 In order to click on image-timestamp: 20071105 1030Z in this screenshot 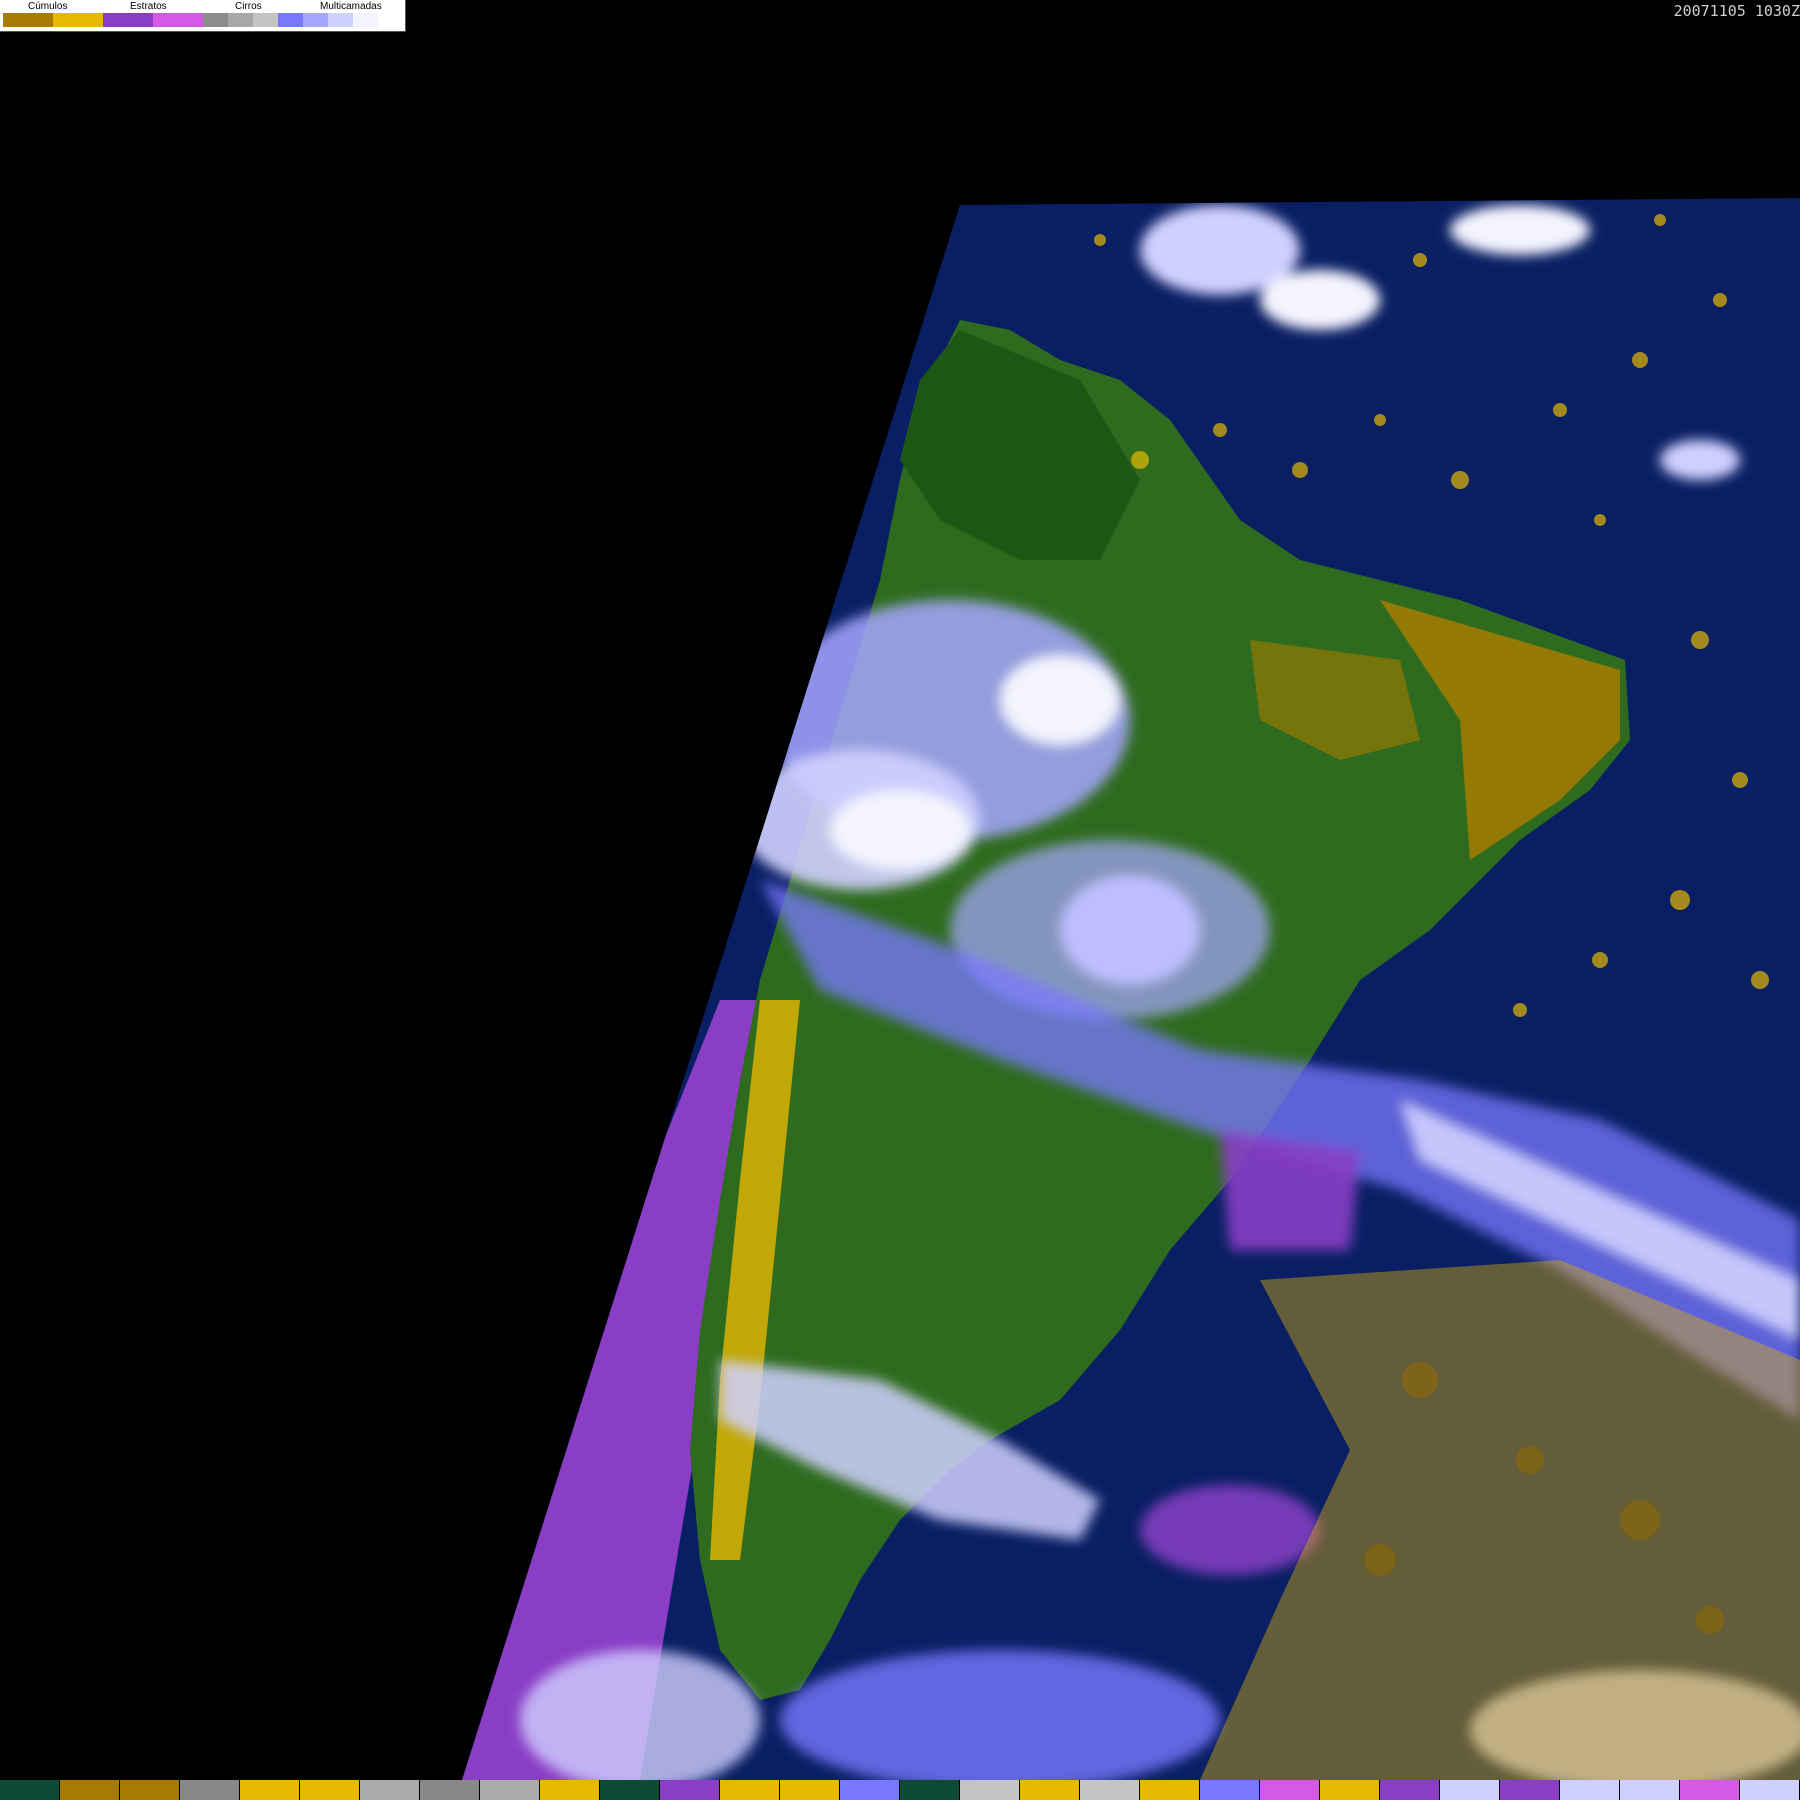, I will do `click(1736, 11)`.